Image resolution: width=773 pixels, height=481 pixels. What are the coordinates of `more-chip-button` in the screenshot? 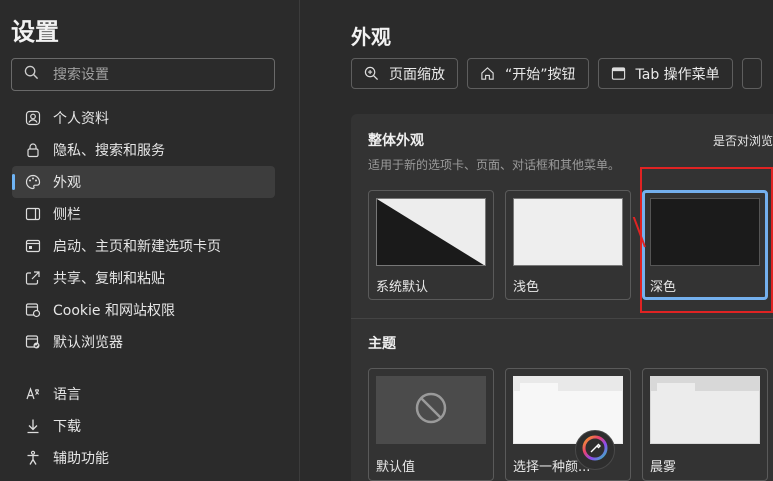 It's located at (751, 73).